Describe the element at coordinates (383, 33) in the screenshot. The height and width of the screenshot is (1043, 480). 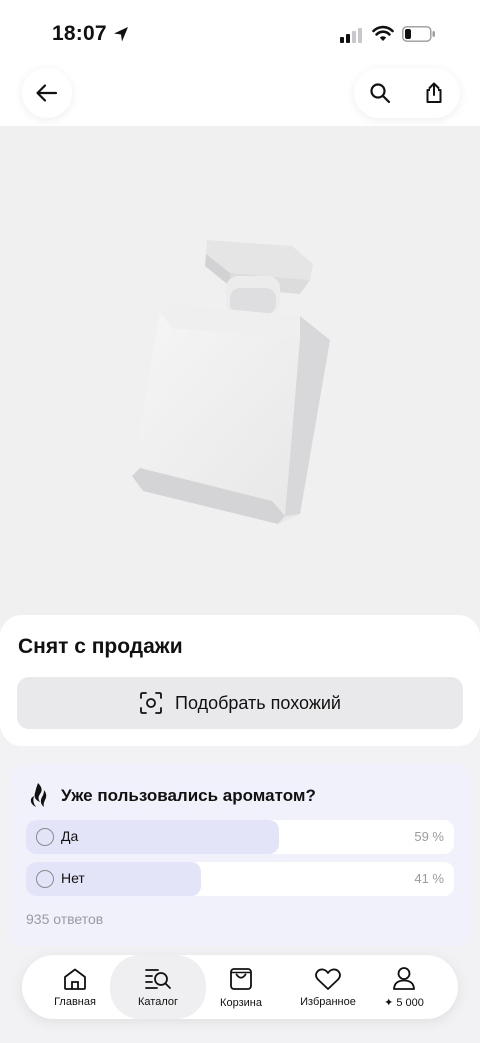
I see `wifi-icon` at that location.